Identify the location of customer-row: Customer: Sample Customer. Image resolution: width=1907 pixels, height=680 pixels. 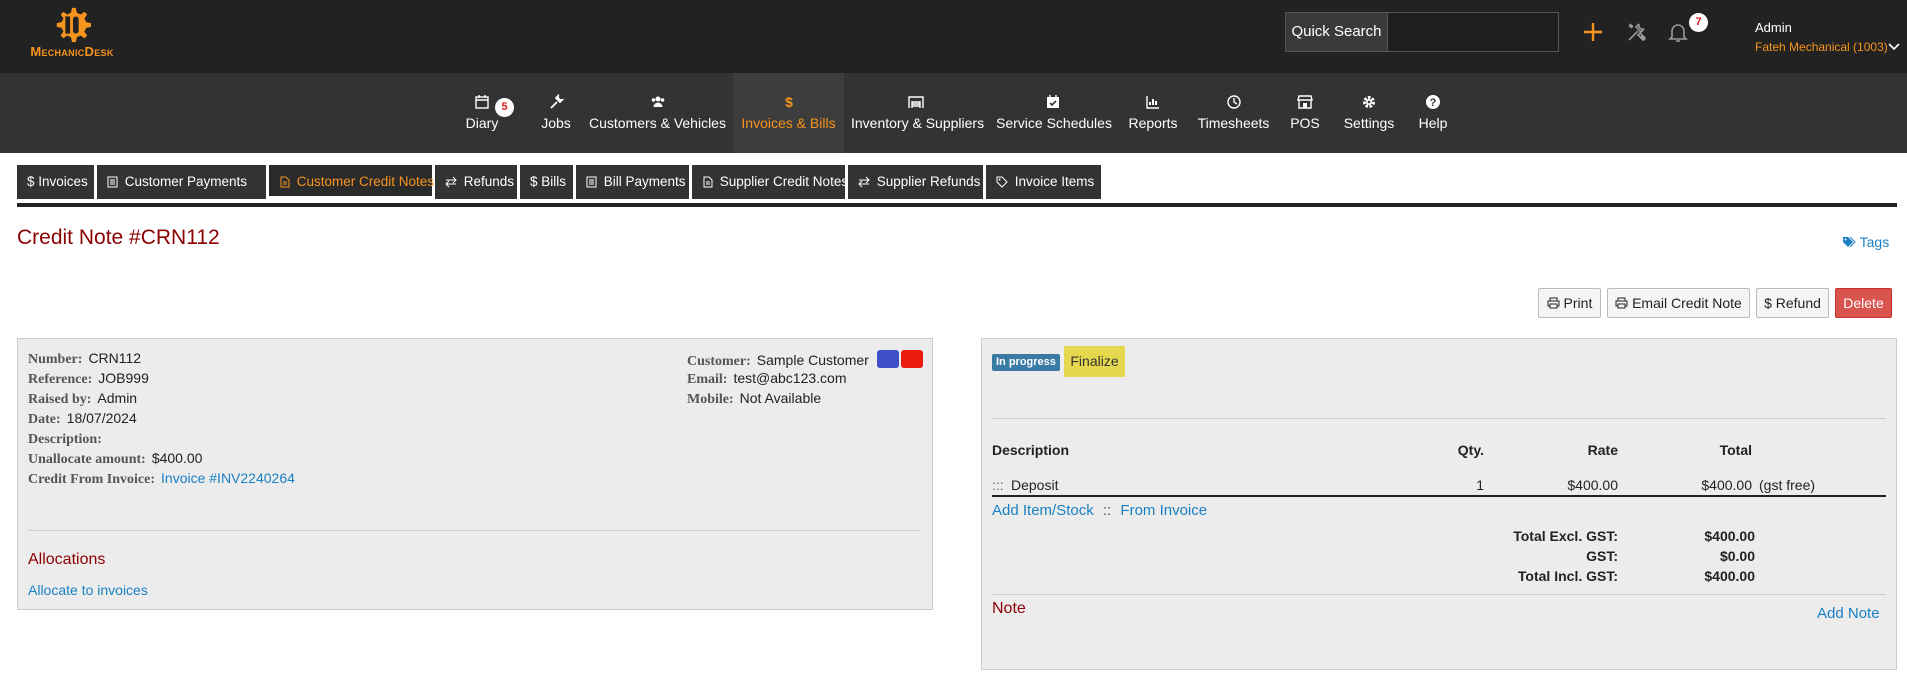
(805, 360).